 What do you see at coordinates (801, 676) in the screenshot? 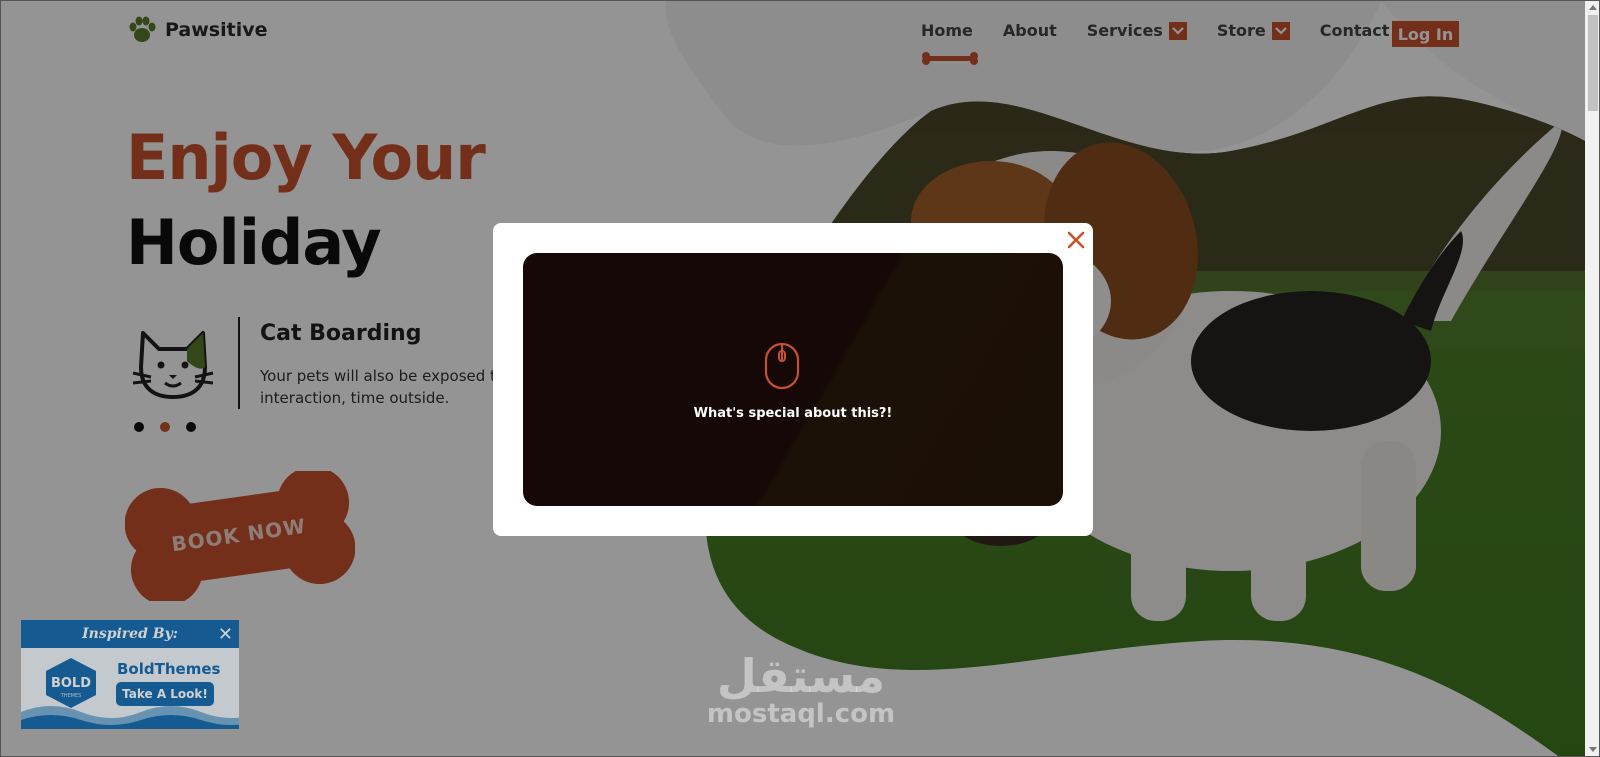
I see `watermark-arabic: مستقل` at bounding box center [801, 676].